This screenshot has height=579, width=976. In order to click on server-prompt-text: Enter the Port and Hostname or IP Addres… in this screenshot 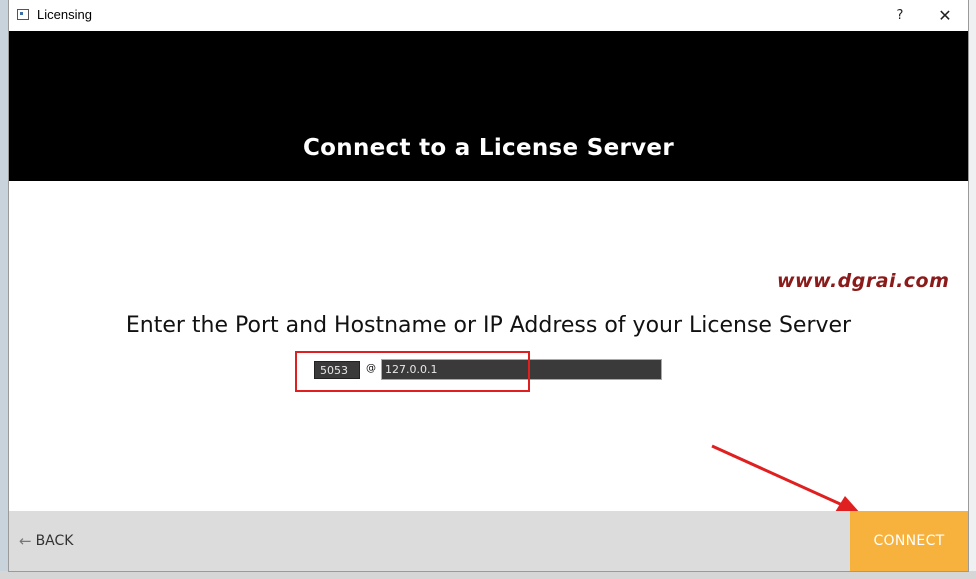, I will do `click(488, 325)`.